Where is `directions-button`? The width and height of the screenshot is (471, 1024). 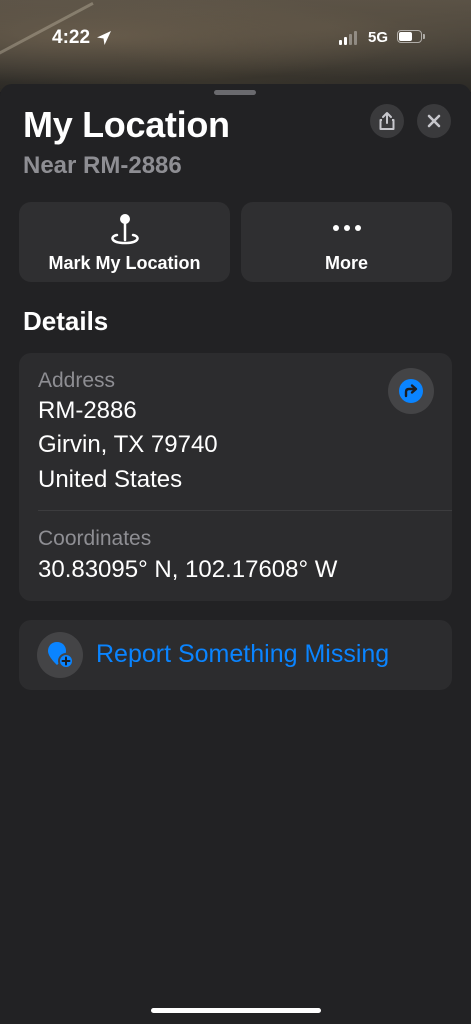
directions-button is located at coordinates (411, 391).